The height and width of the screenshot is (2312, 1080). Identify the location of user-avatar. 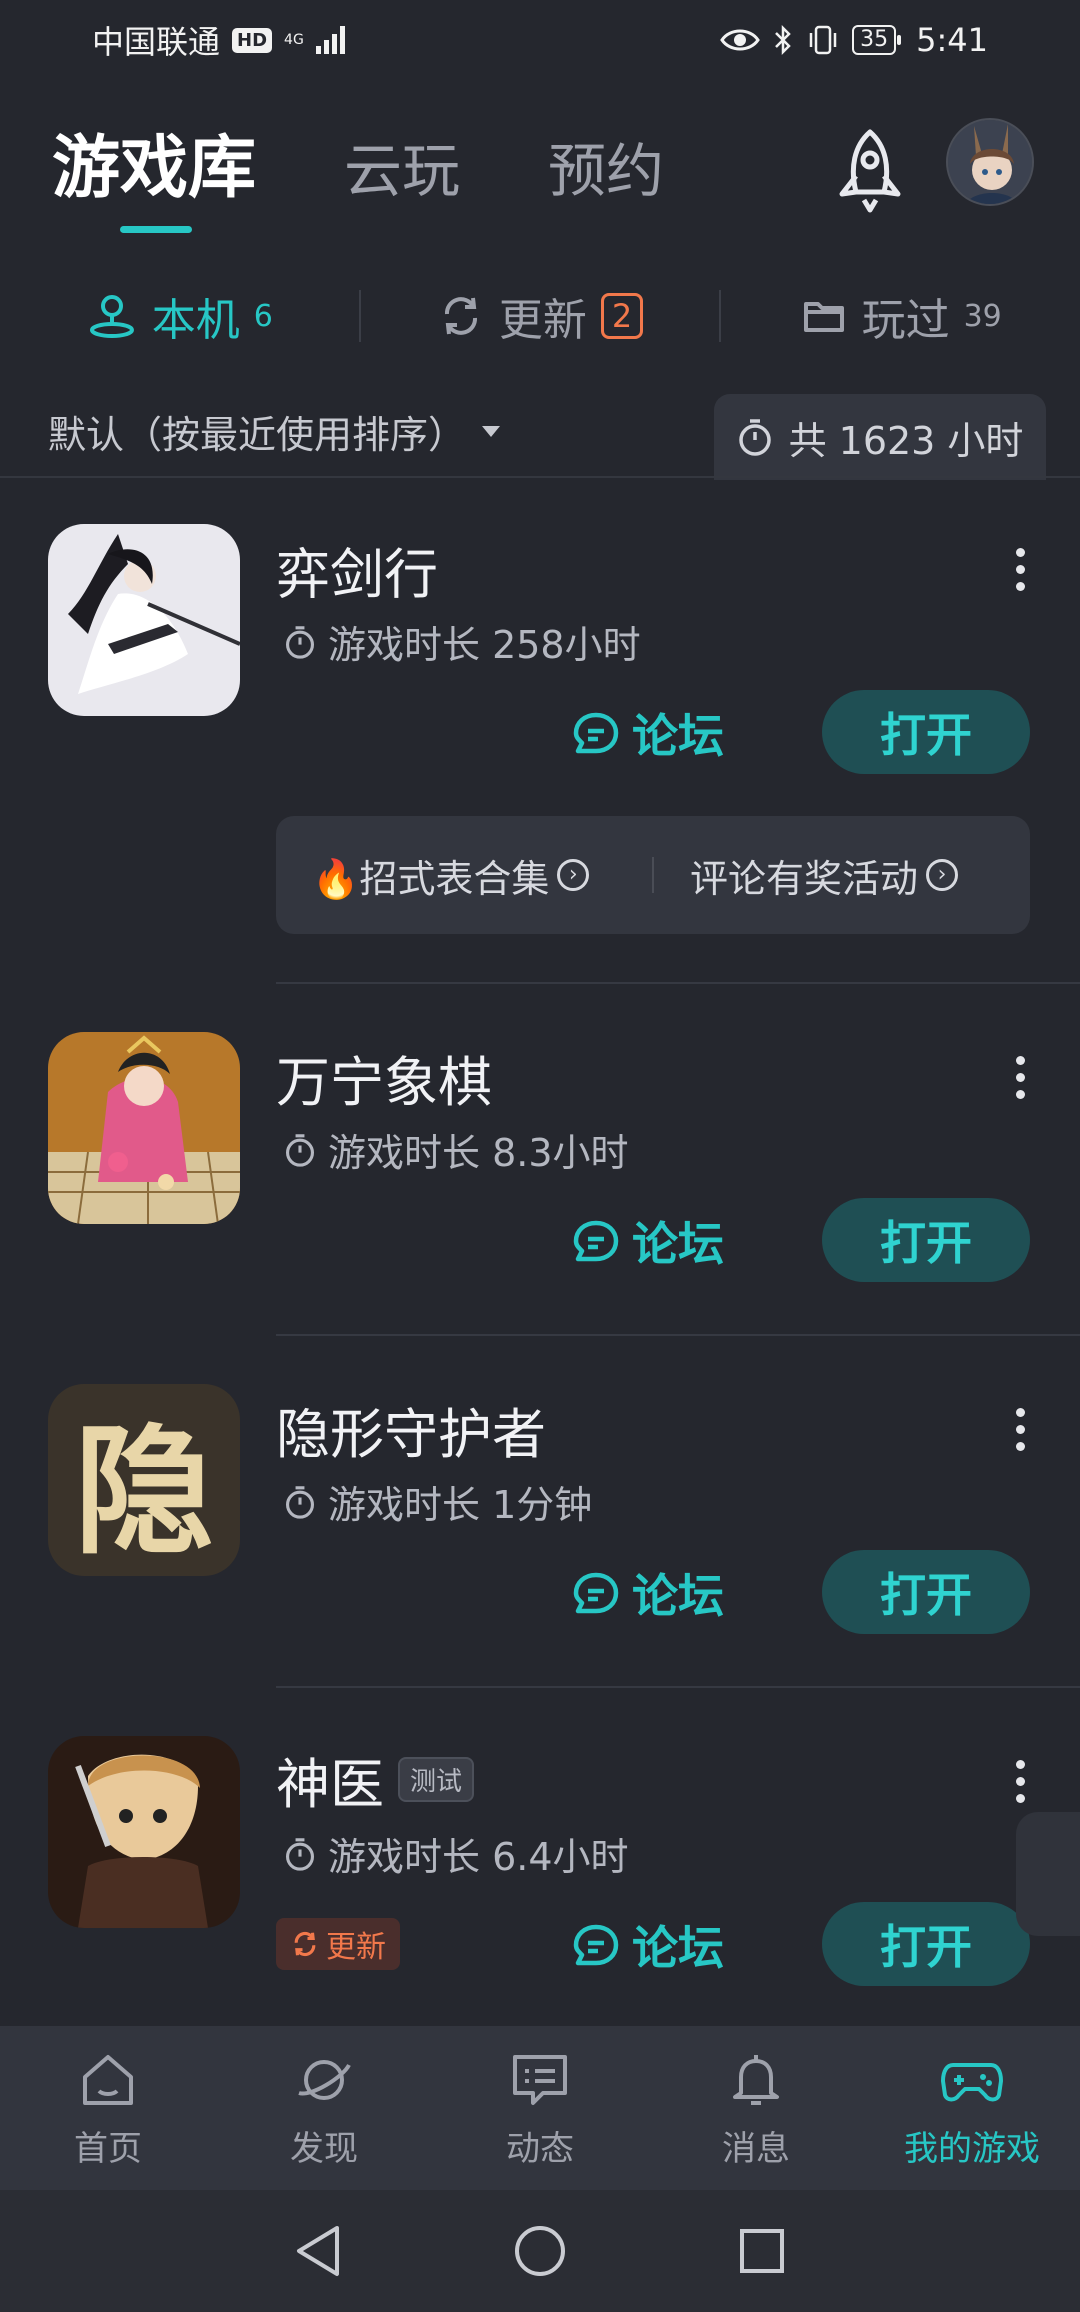
(990, 162).